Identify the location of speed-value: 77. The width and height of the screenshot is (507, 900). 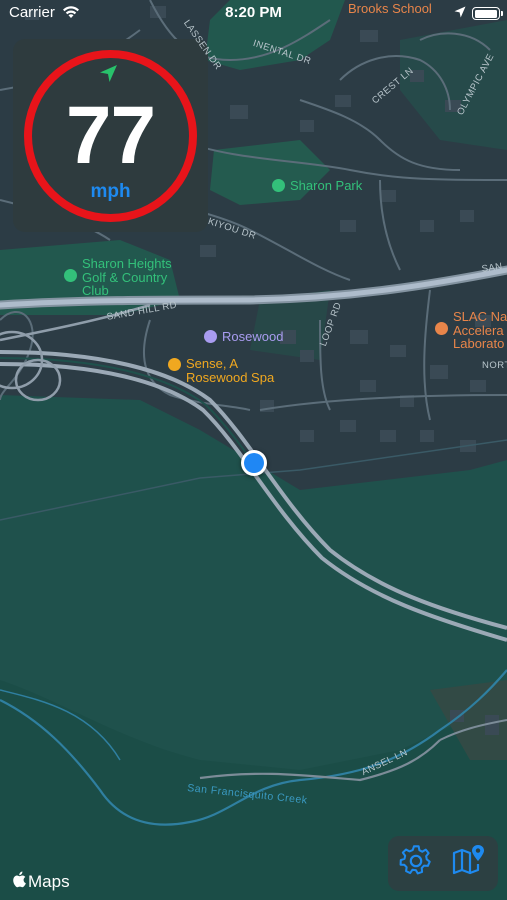
(110, 135).